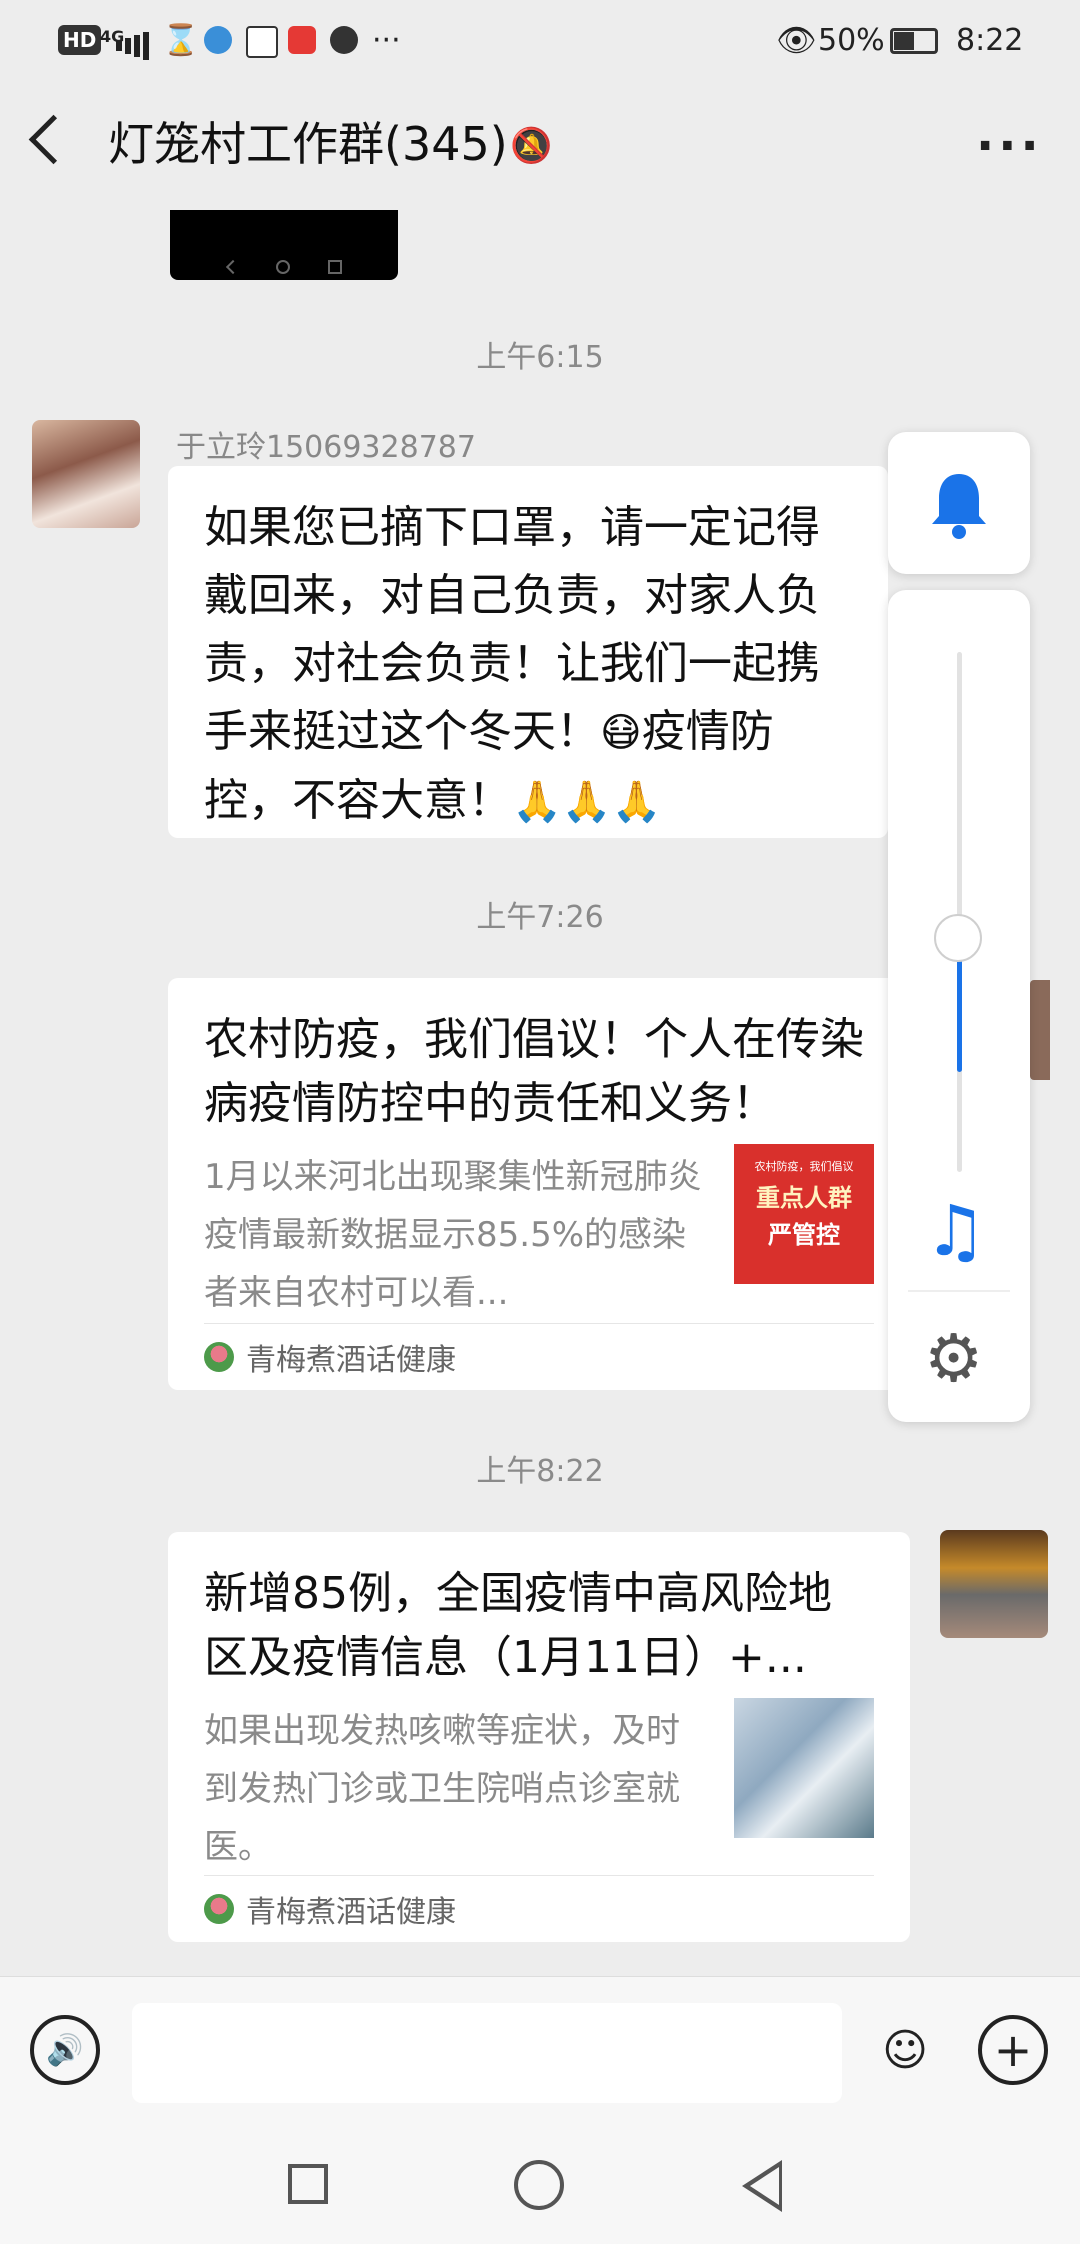 The image size is (1080, 2244). I want to click on hourglass-icon: ⌛, so click(181, 40).